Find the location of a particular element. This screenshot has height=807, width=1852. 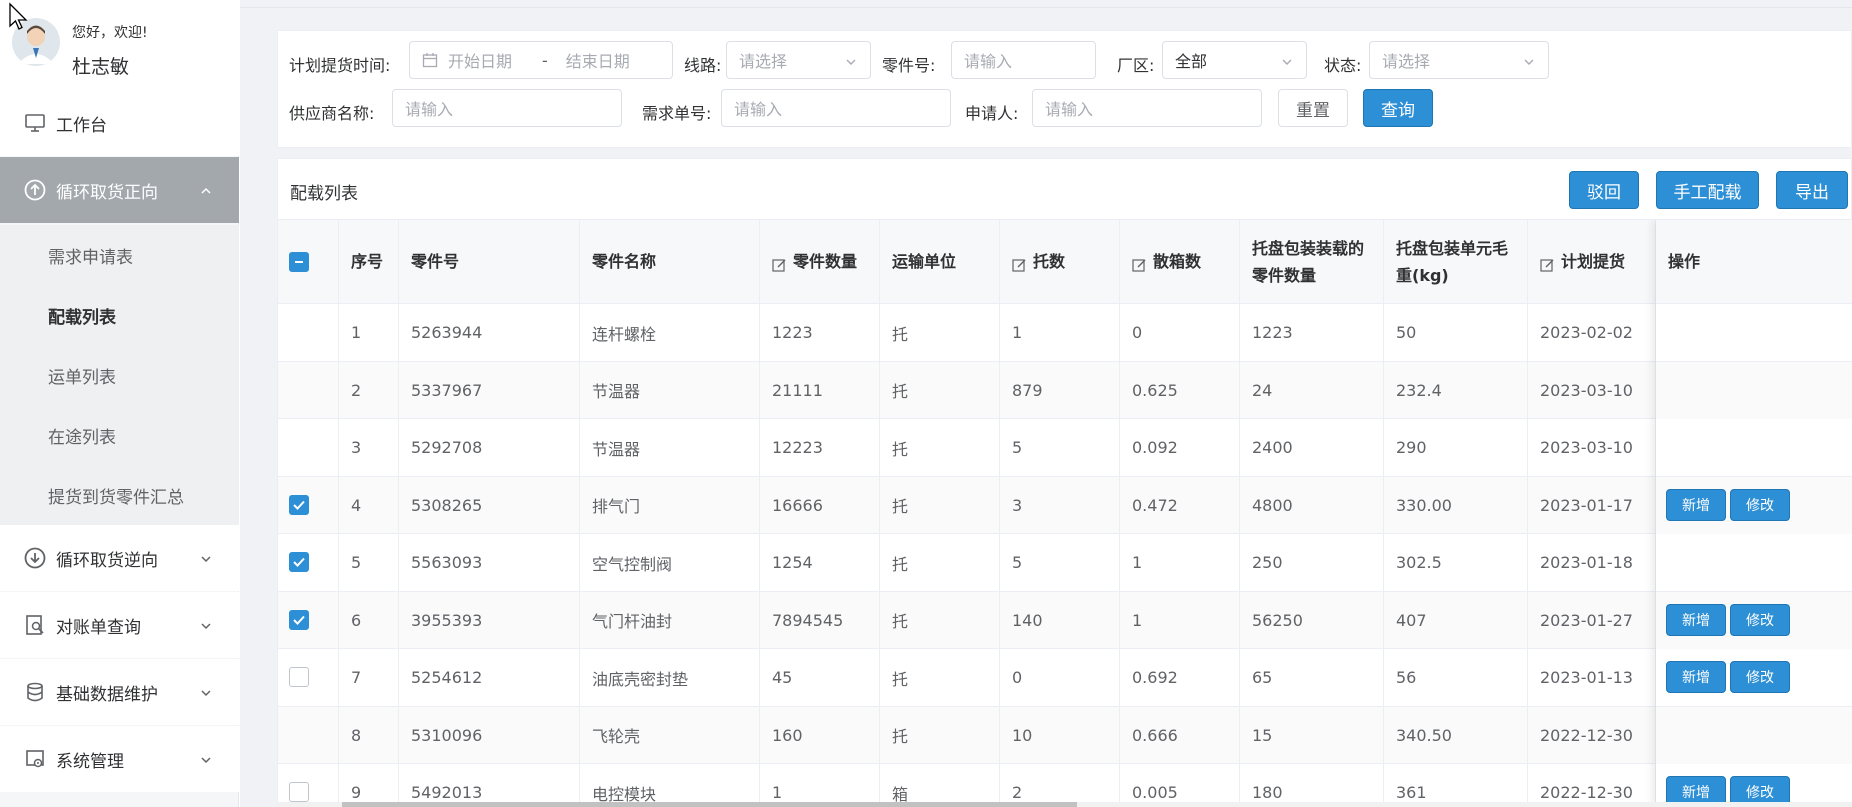

horizontal-scrollbar is located at coordinates (1065, 804).